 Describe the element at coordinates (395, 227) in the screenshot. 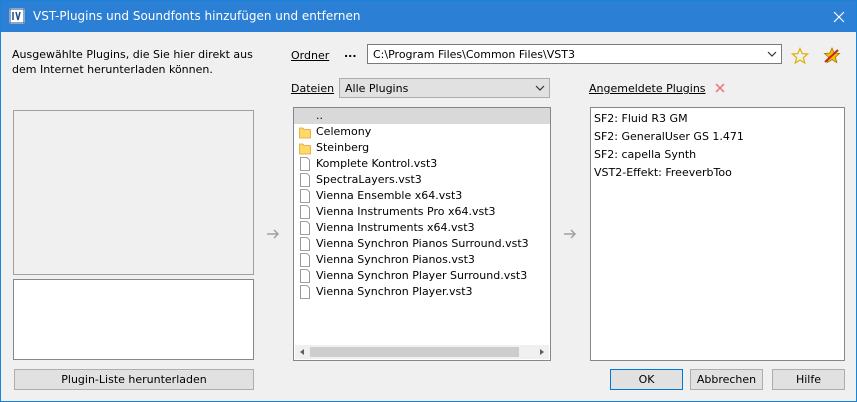

I see `file-list-item-label: Vienna Instruments x64.vst3` at that location.